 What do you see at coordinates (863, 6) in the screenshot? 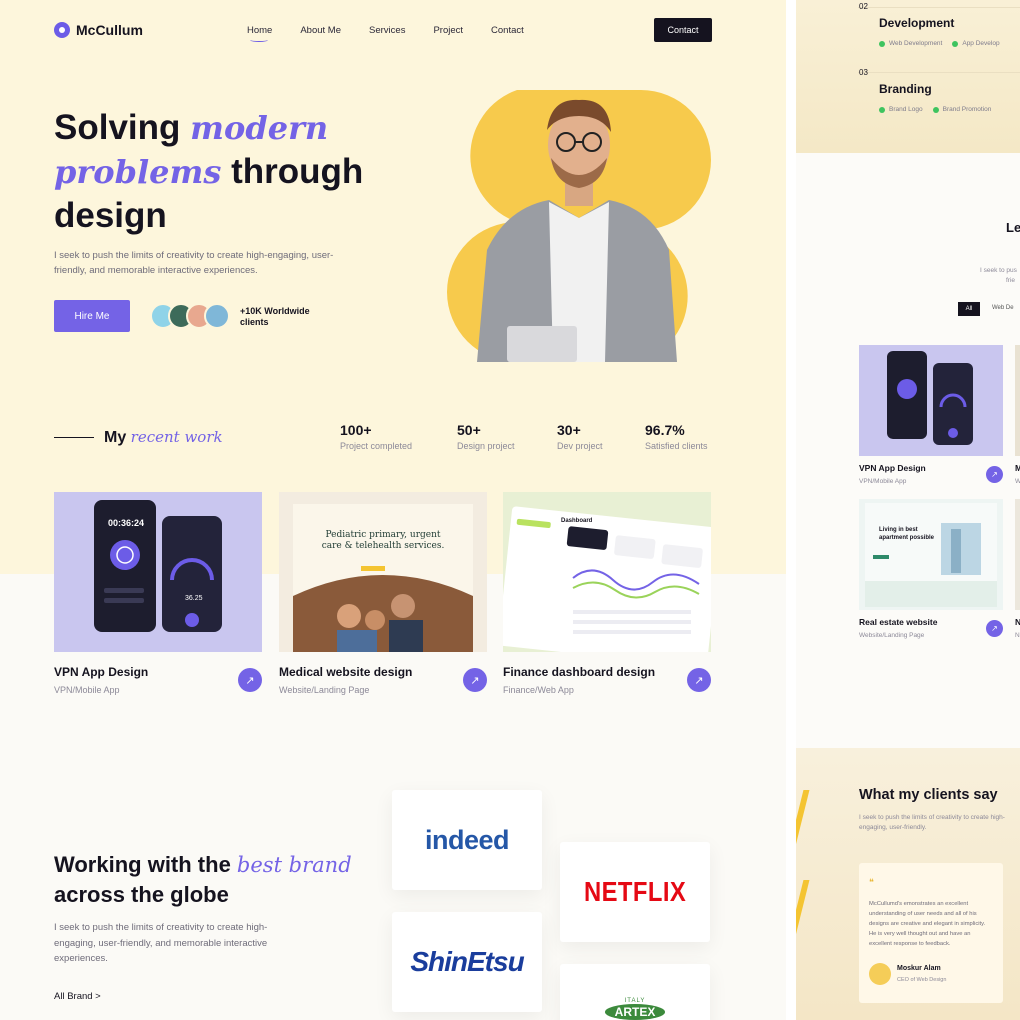
I see `service-number: 02` at bounding box center [863, 6].